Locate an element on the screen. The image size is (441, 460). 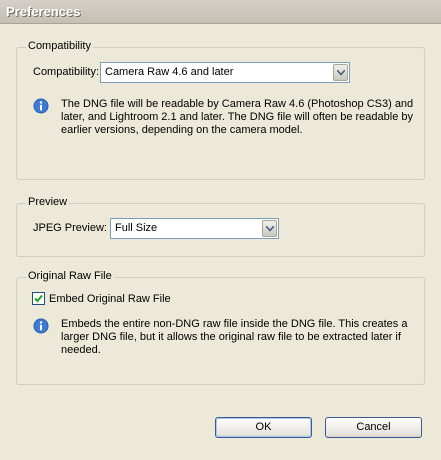
check-icon is located at coordinates (38, 298).